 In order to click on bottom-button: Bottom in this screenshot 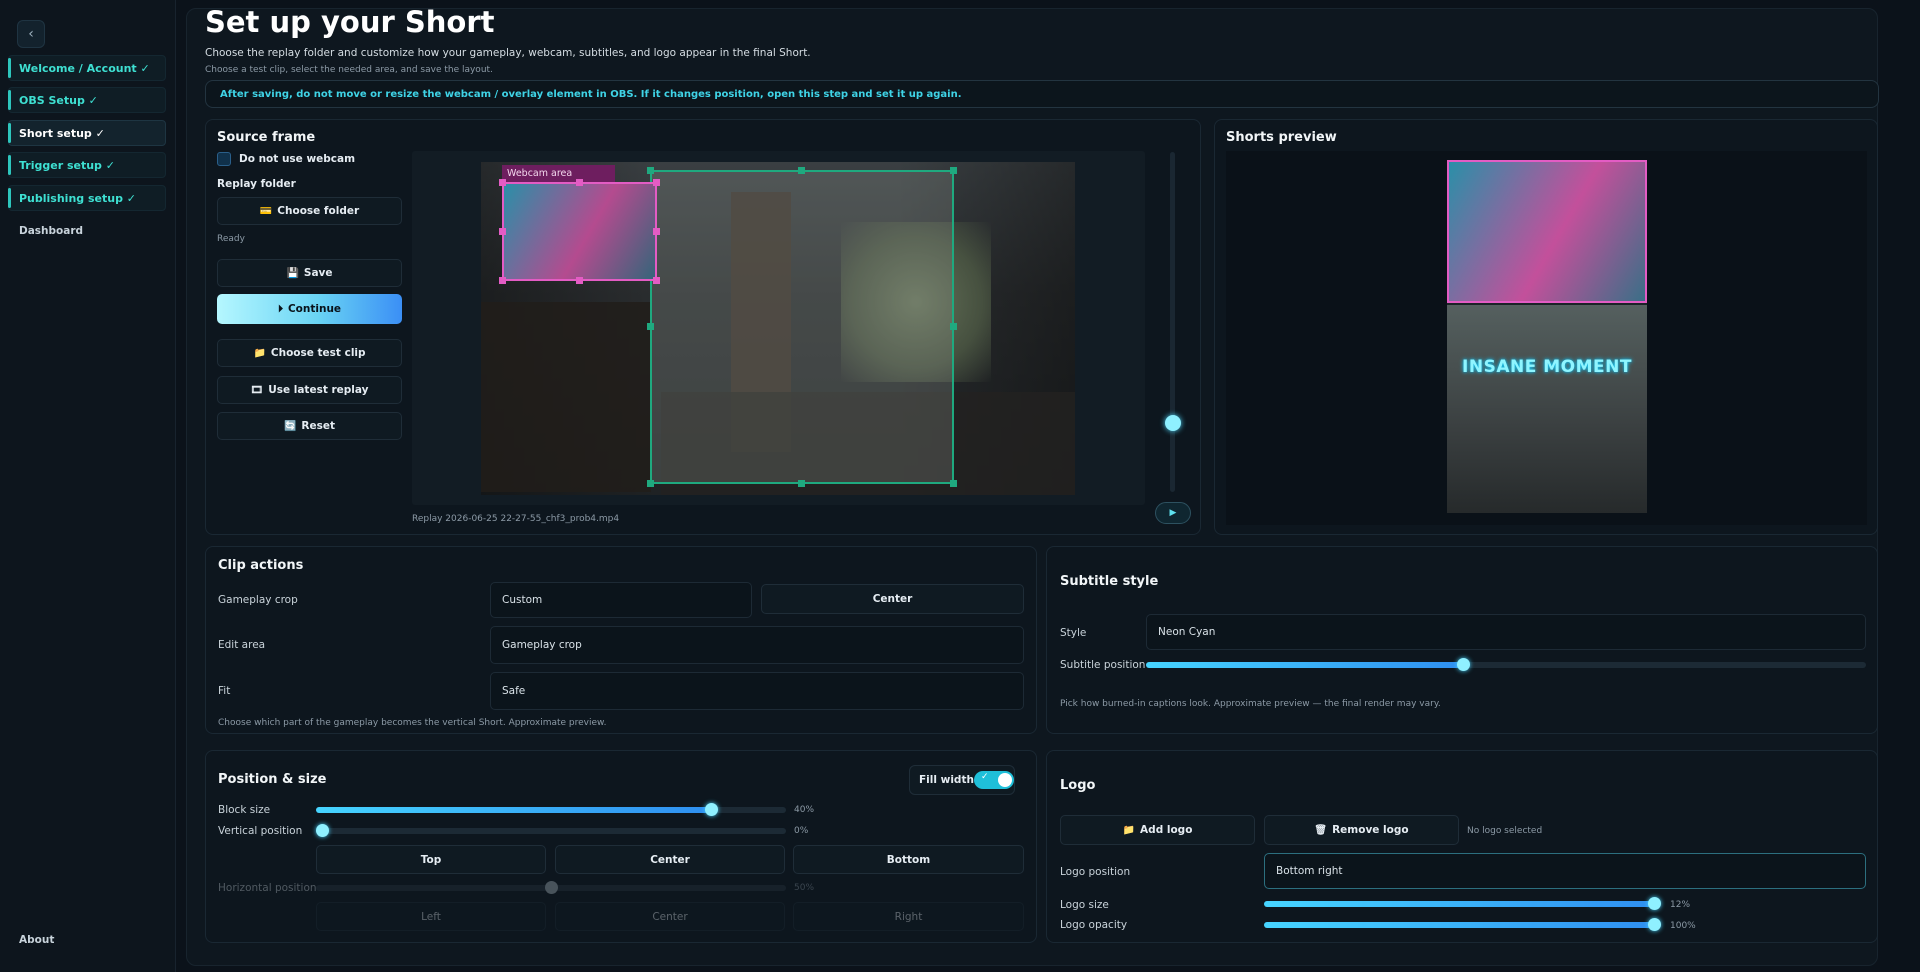, I will do `click(908, 859)`.